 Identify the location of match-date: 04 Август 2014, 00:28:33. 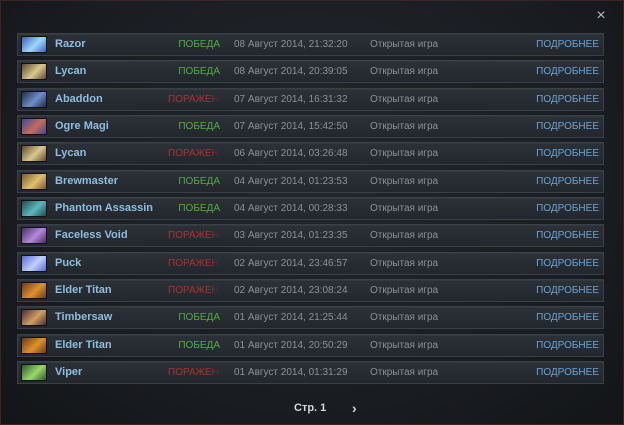
(291, 209).